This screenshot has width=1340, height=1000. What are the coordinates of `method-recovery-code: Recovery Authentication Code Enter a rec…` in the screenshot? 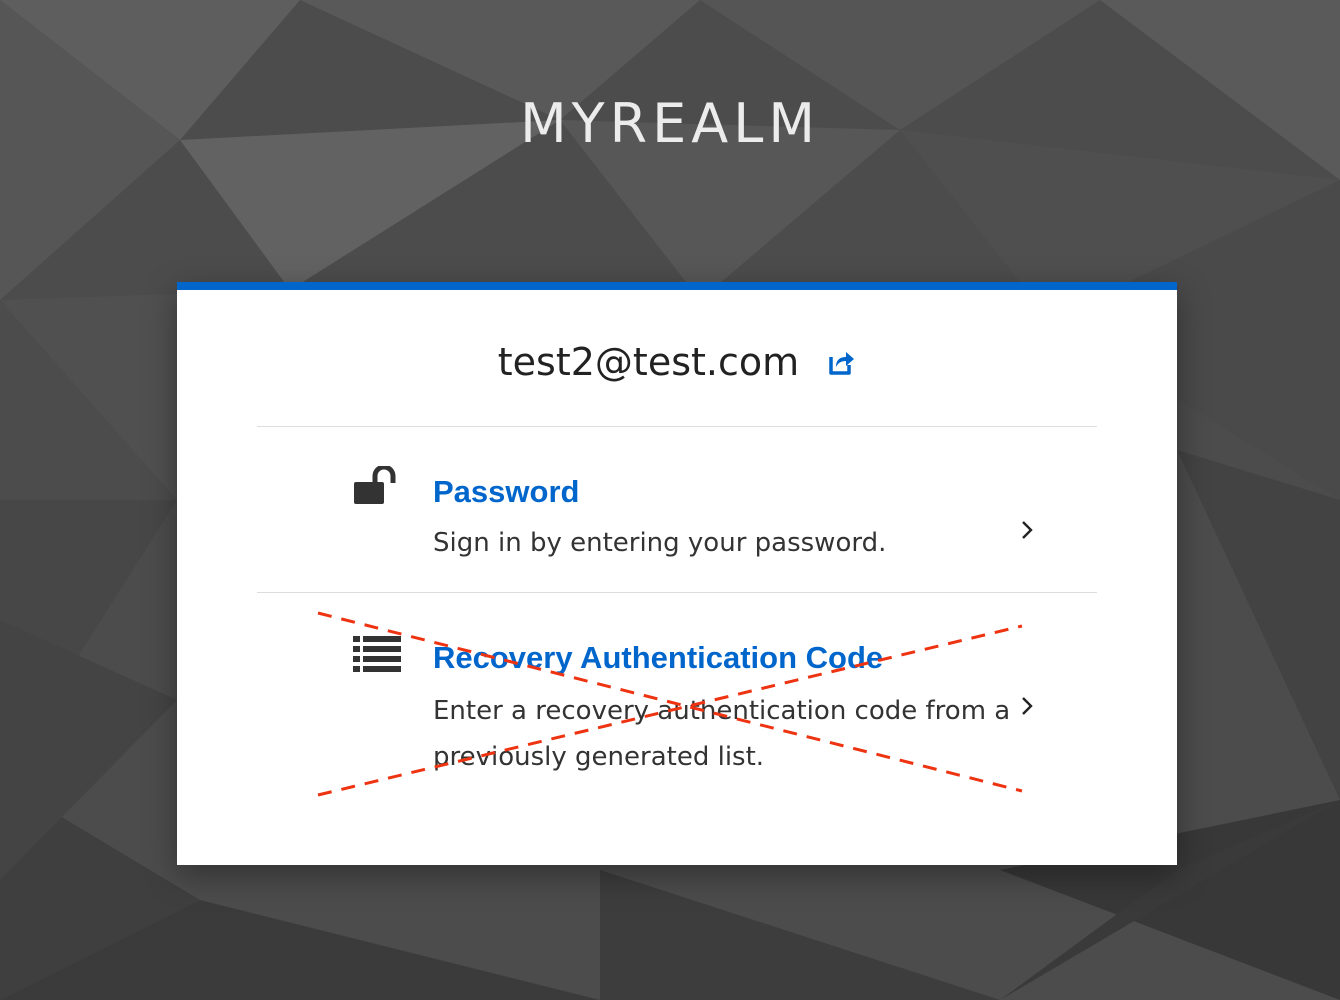 It's located at (677, 704).